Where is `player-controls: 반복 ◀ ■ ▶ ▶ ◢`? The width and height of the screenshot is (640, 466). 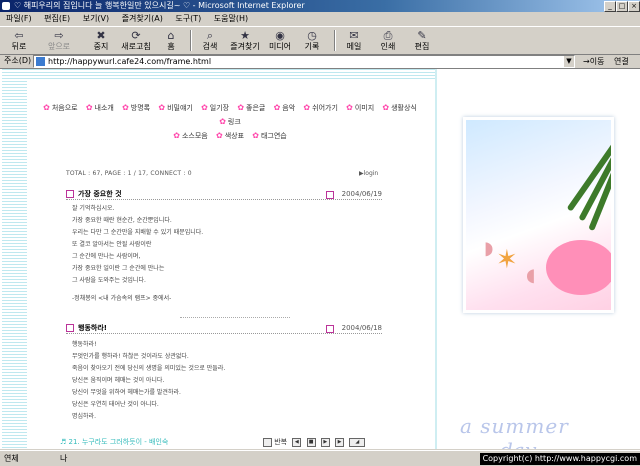 player-controls: 반복 ◀ ■ ▶ ▶ ◢ is located at coordinates (313, 442).